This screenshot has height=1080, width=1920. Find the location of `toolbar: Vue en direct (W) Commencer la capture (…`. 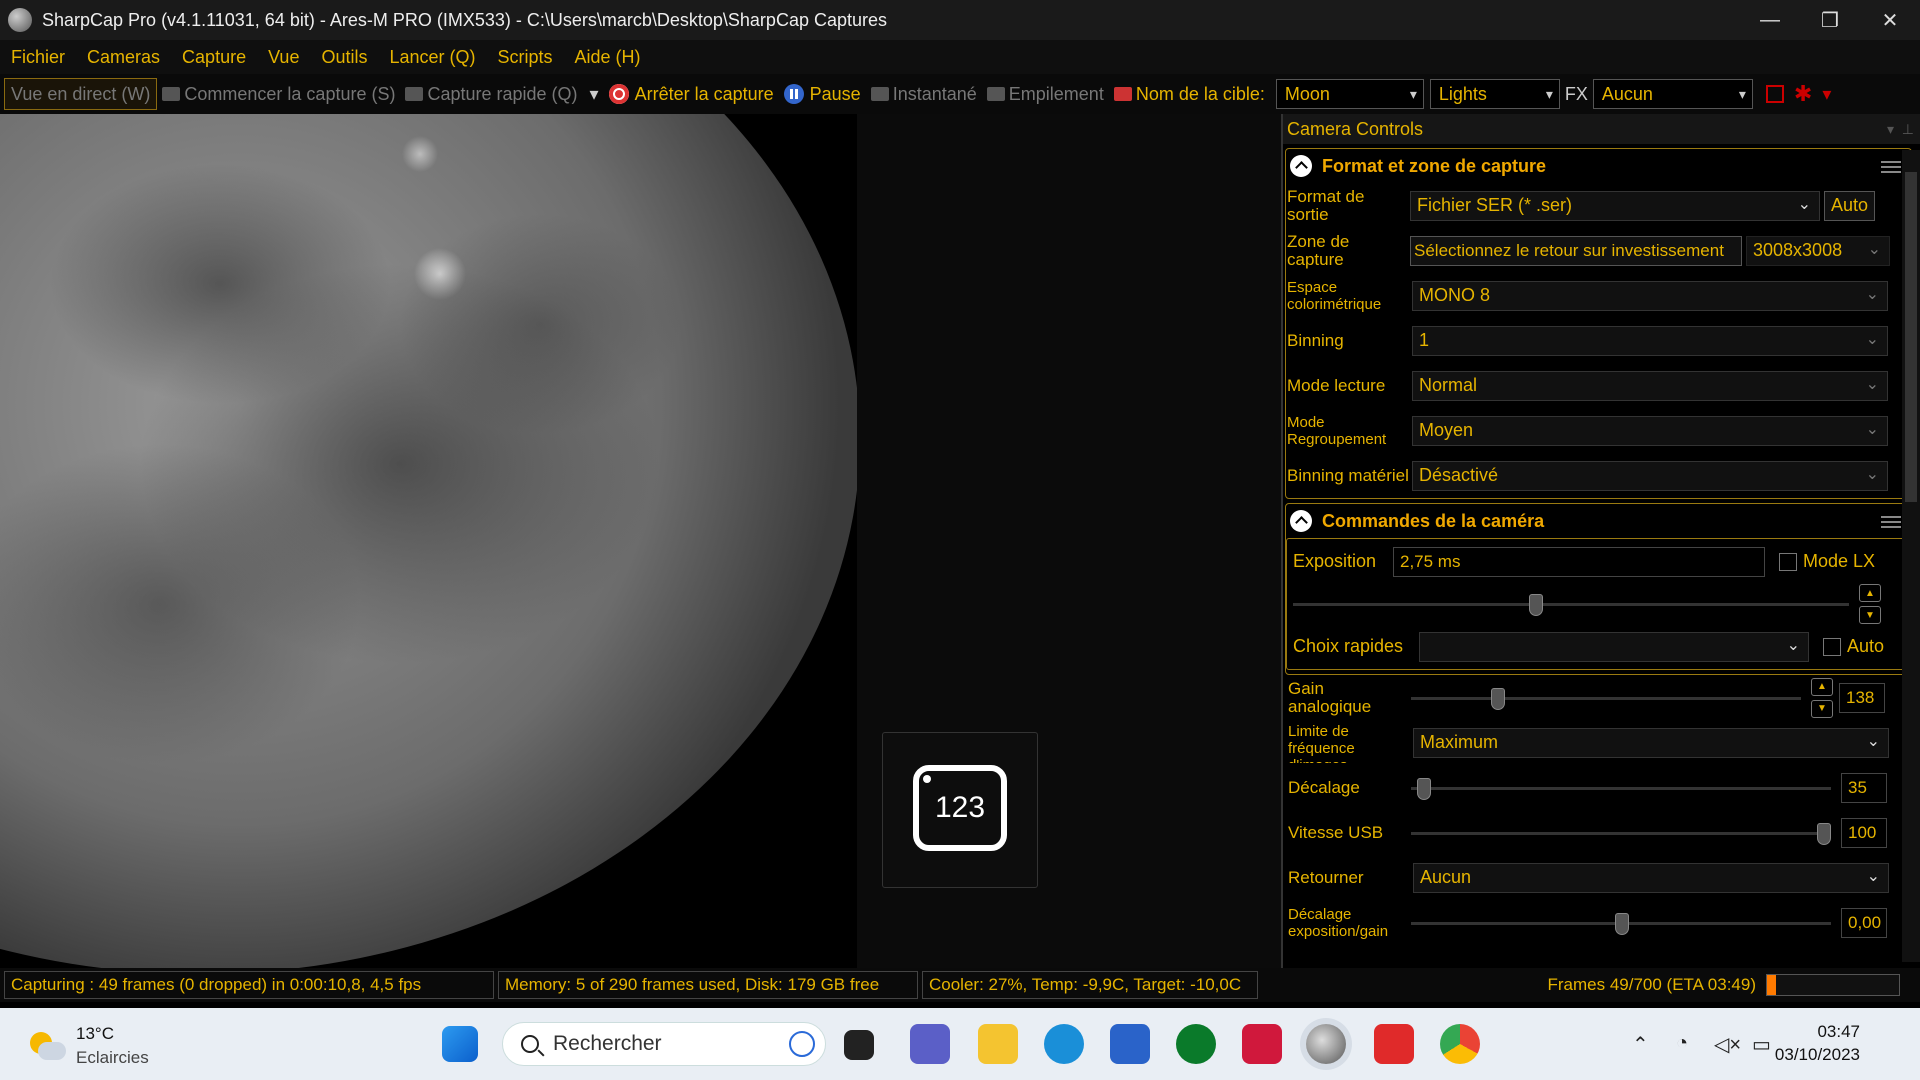

toolbar: Vue en direct (W) Commencer la capture (… is located at coordinates (960, 94).